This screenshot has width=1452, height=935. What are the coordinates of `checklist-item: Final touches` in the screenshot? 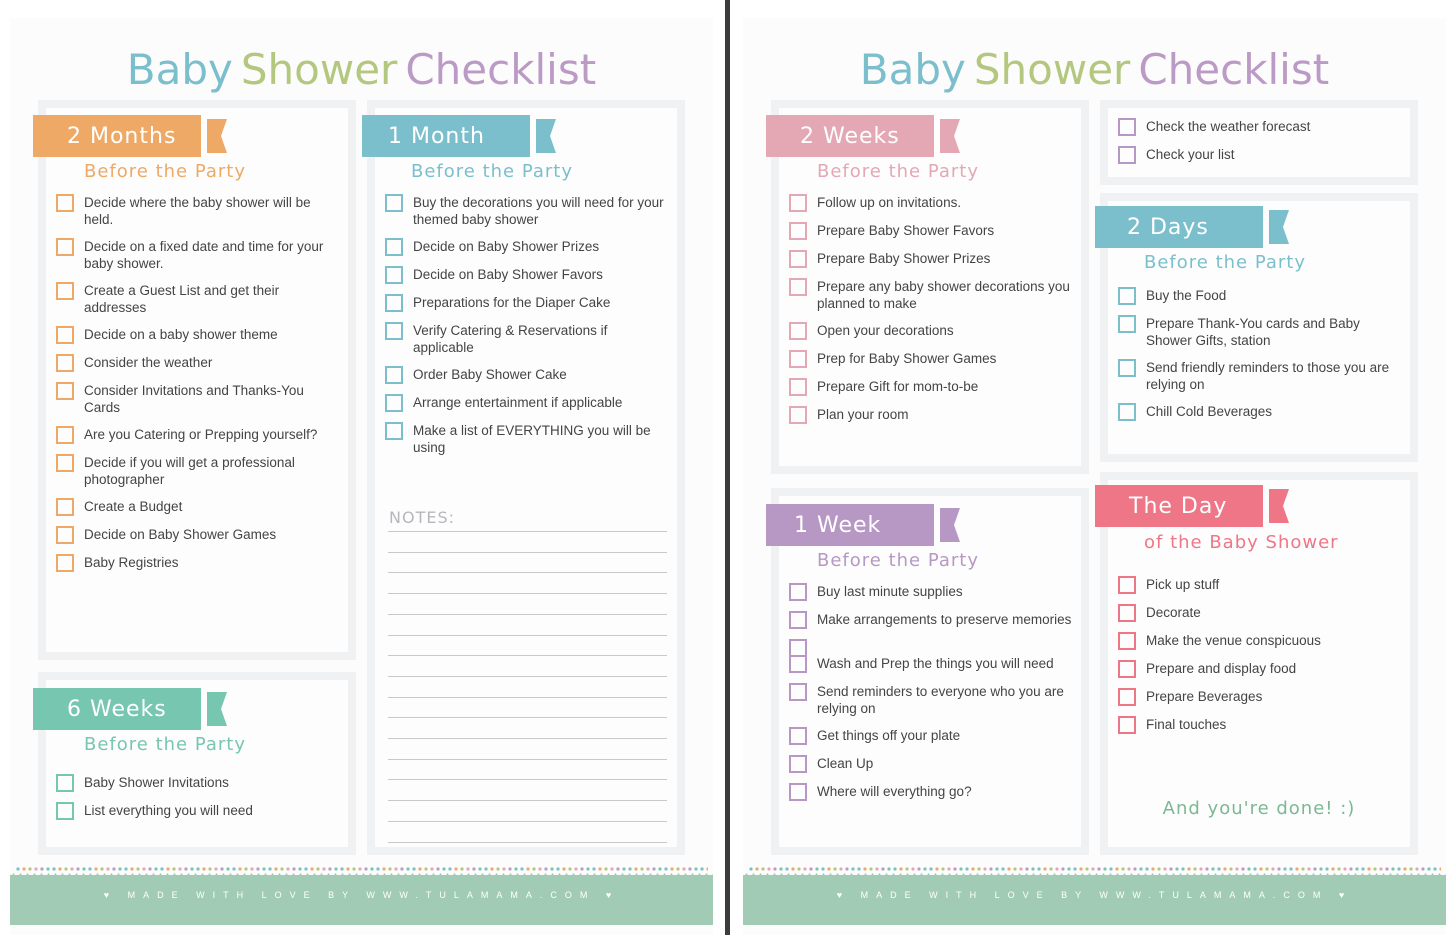 It's located at (1261, 725).